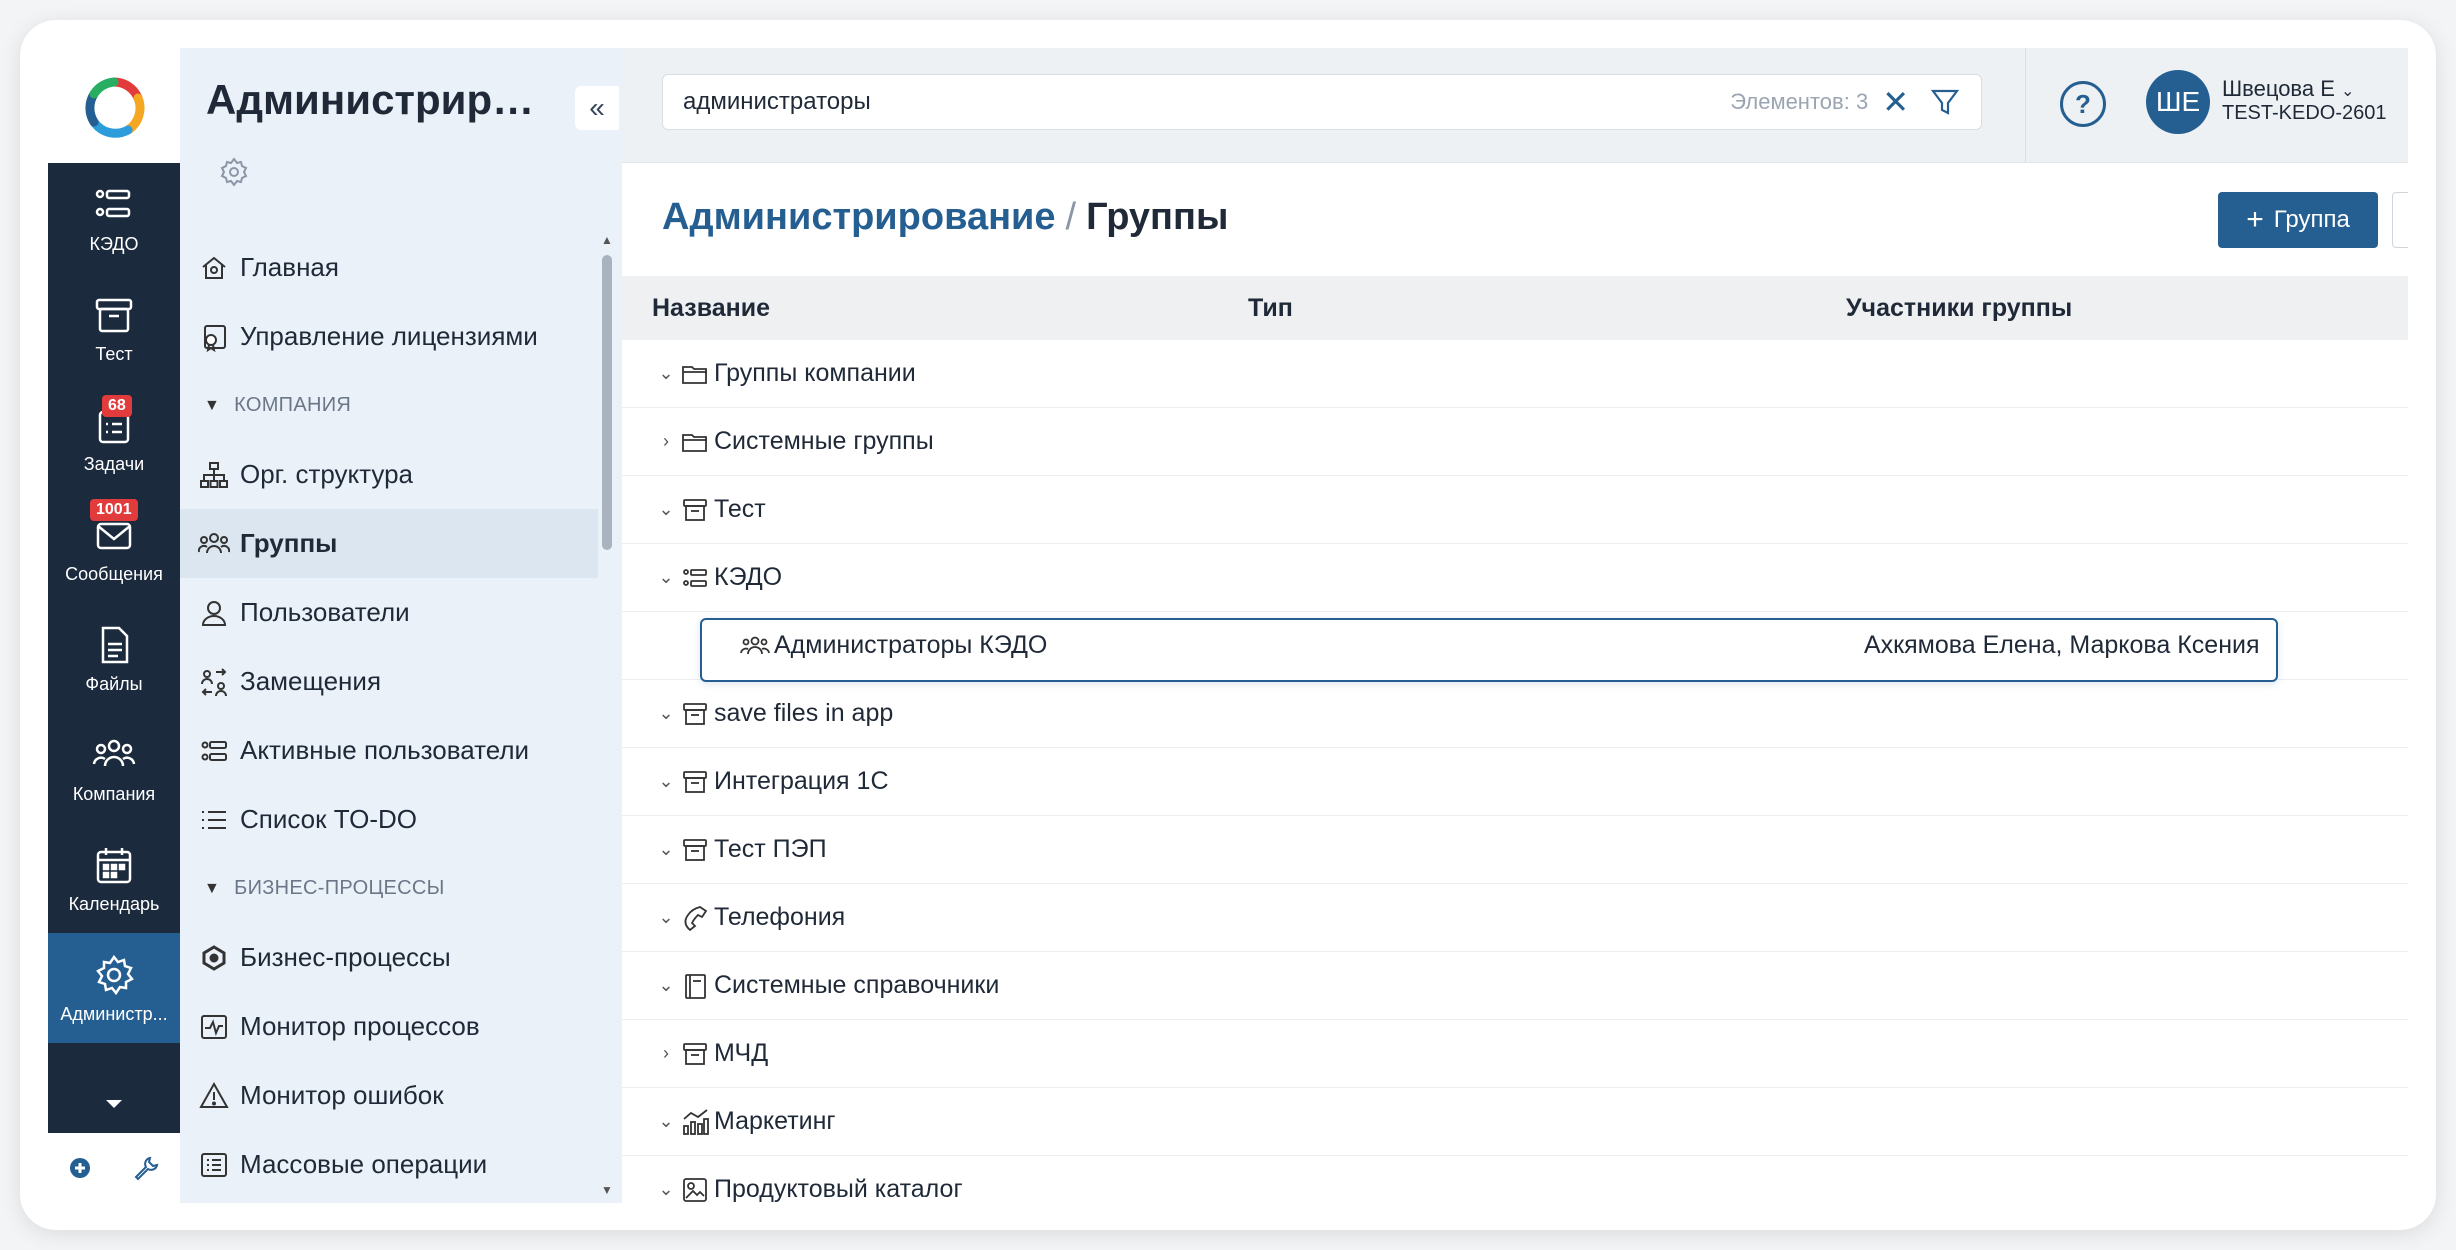  I want to click on sidebar-item-error-monitor: Монитор ошибок, so click(389, 1095).